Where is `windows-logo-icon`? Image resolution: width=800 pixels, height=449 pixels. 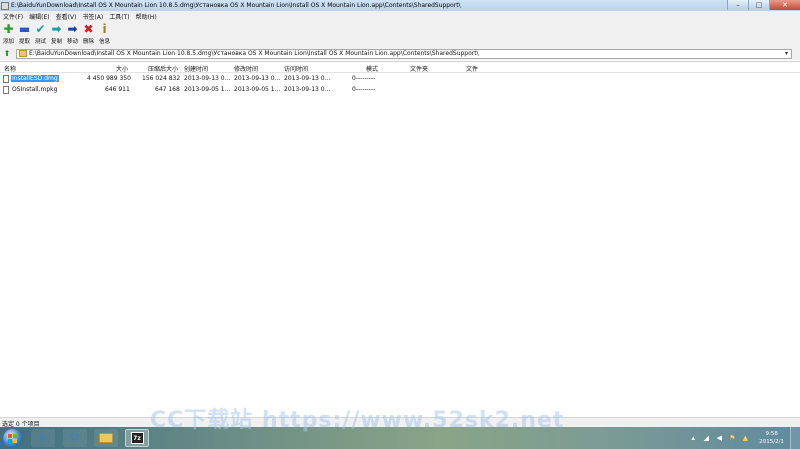
windows-logo-icon is located at coordinates (12, 438).